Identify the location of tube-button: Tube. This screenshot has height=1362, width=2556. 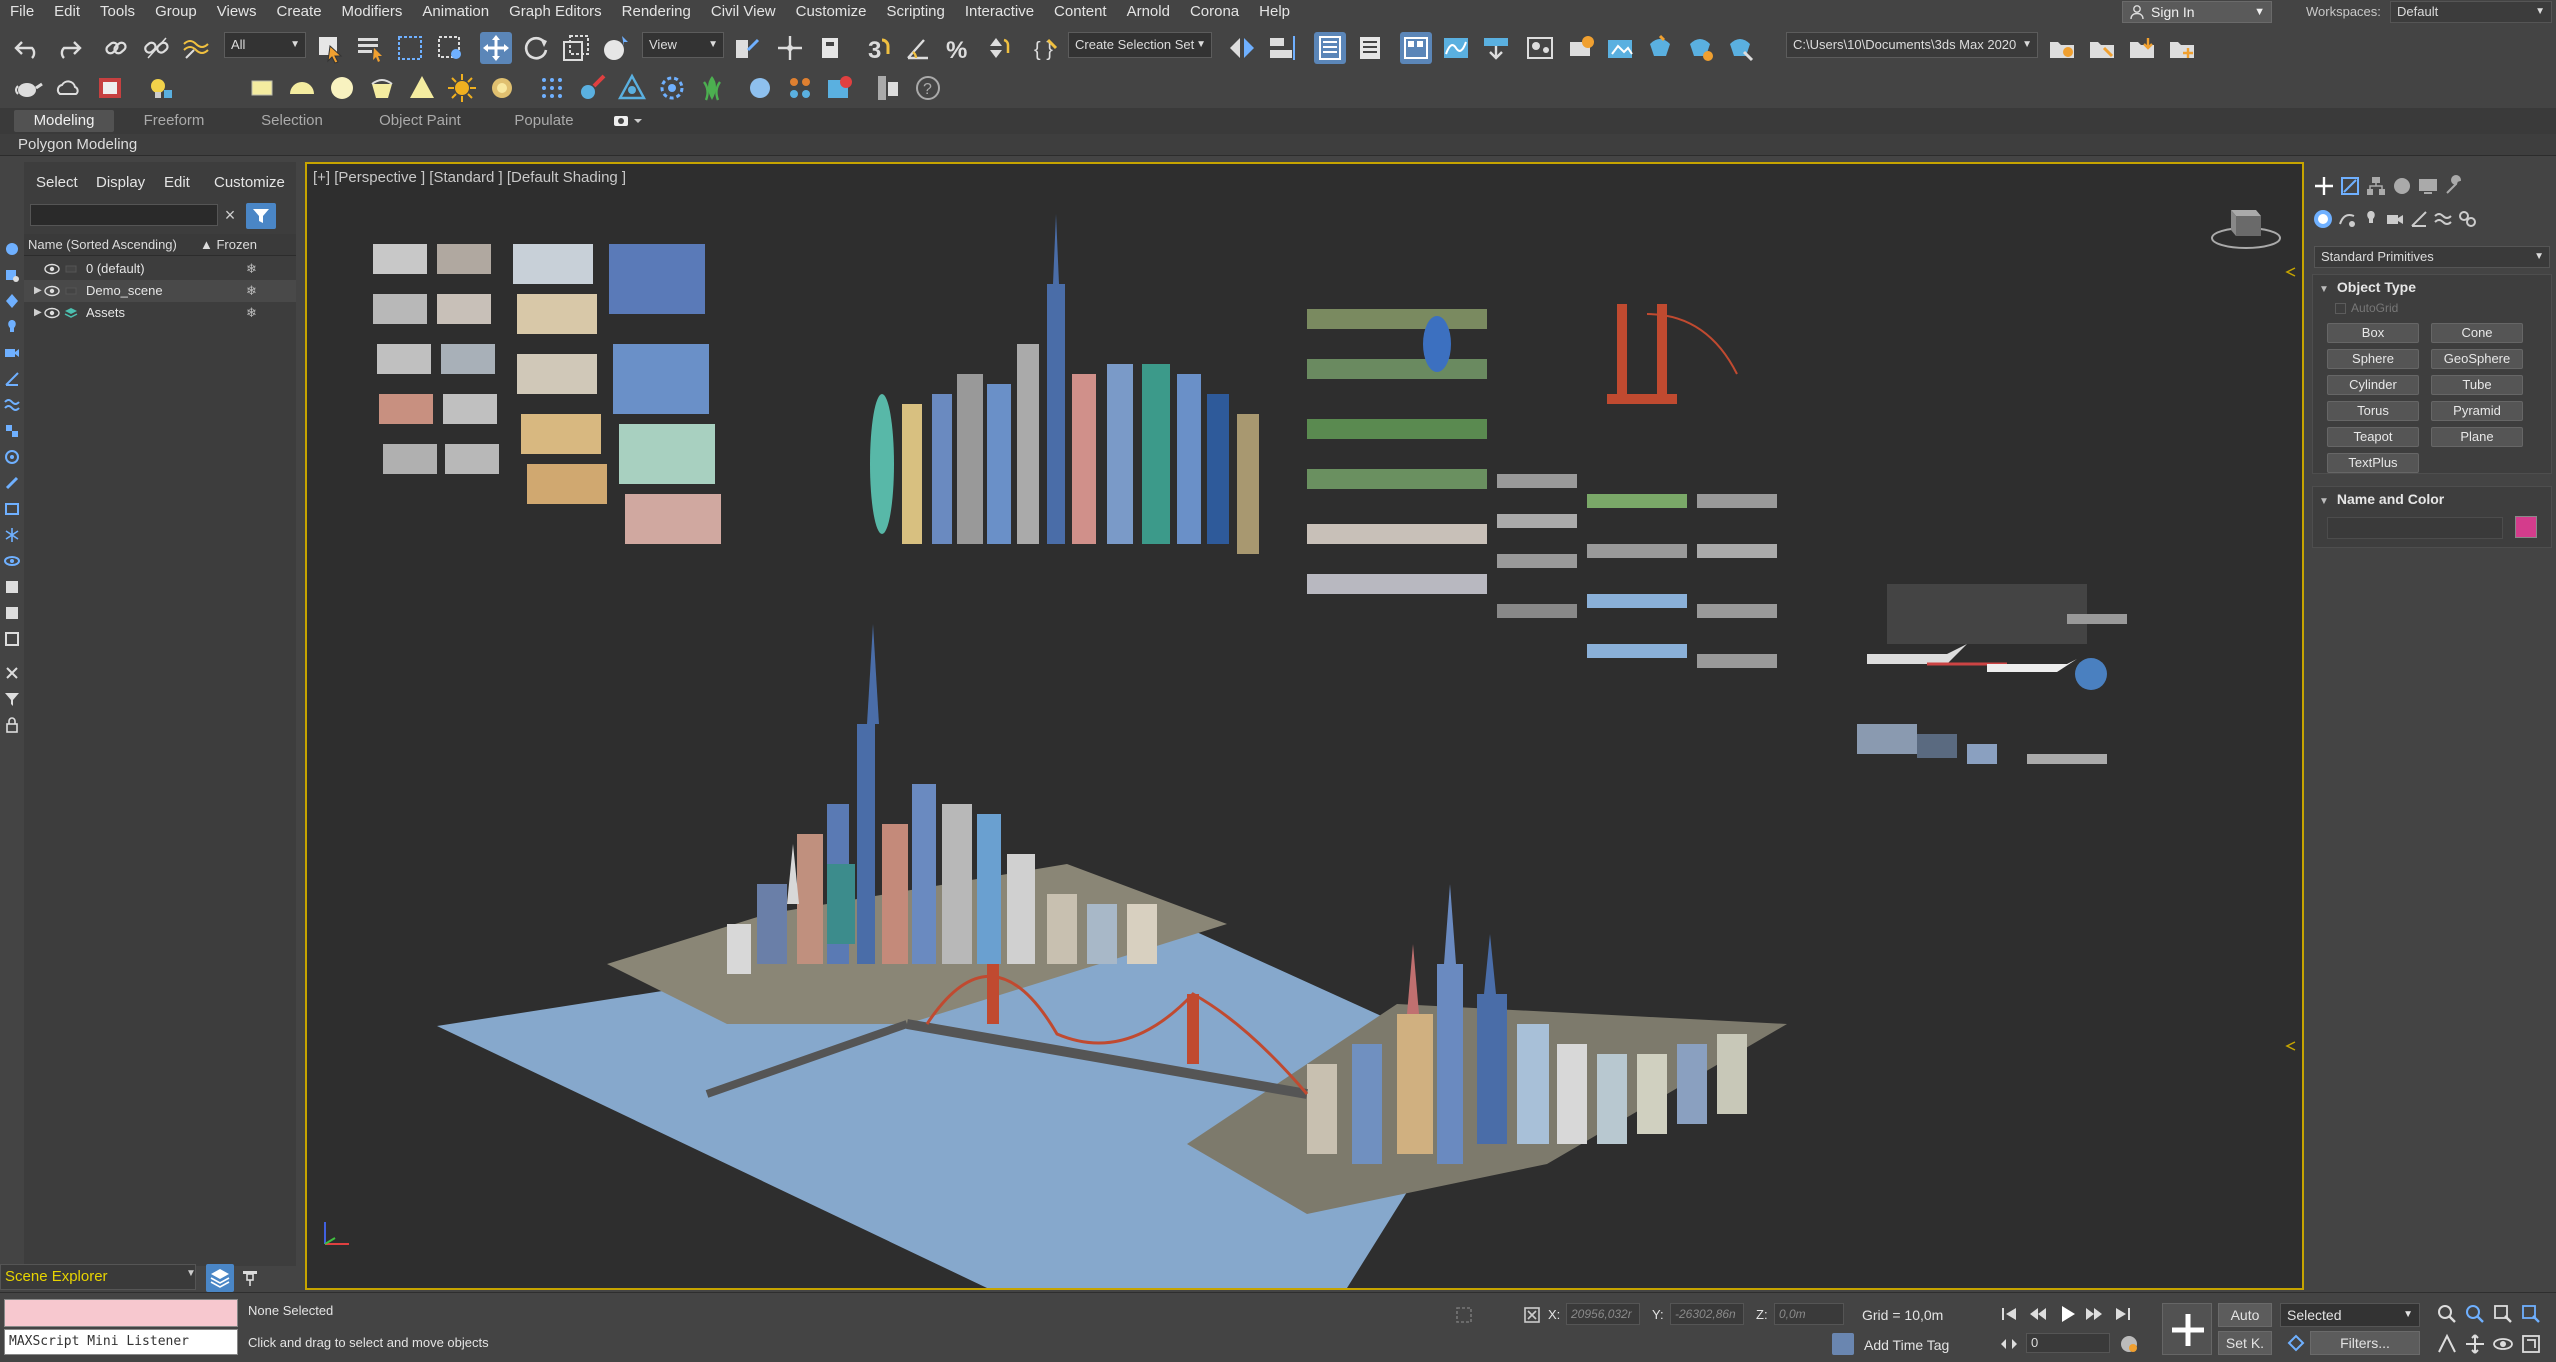
(2477, 385).